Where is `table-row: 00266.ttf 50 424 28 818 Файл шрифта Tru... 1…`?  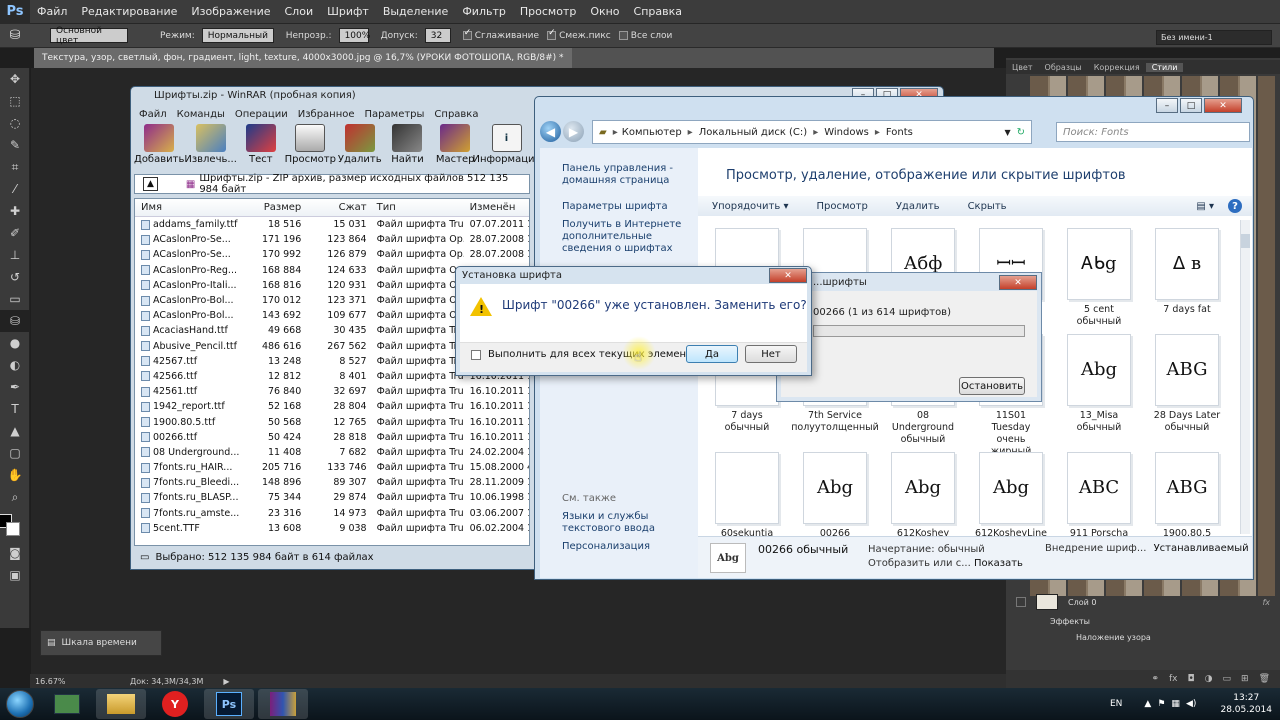 table-row: 00266.ttf 50 424 28 818 Файл шрифта Tru... 1… is located at coordinates (332, 437).